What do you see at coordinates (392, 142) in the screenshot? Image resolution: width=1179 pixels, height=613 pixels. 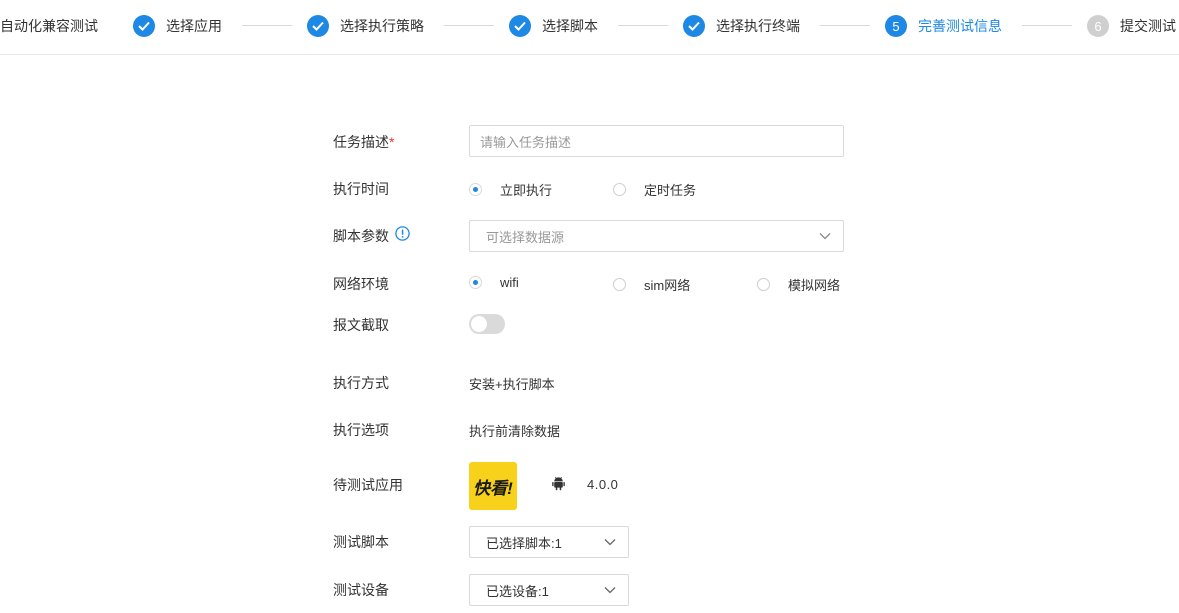 I see `required-mark: *` at bounding box center [392, 142].